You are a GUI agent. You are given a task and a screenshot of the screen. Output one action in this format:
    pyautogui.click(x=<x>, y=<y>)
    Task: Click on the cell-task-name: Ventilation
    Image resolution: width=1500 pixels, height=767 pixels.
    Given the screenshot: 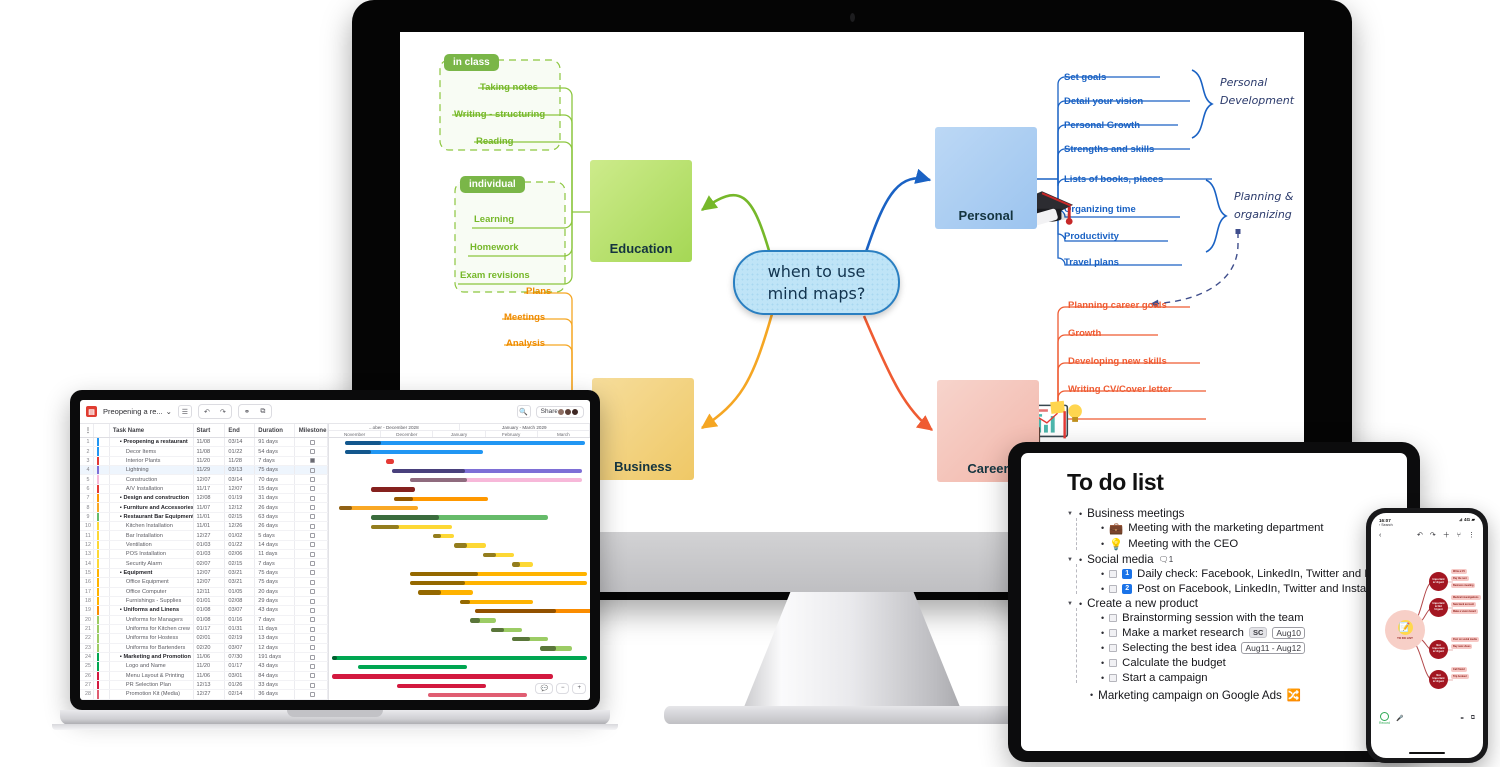 What is the action you would take?
    pyautogui.click(x=152, y=545)
    